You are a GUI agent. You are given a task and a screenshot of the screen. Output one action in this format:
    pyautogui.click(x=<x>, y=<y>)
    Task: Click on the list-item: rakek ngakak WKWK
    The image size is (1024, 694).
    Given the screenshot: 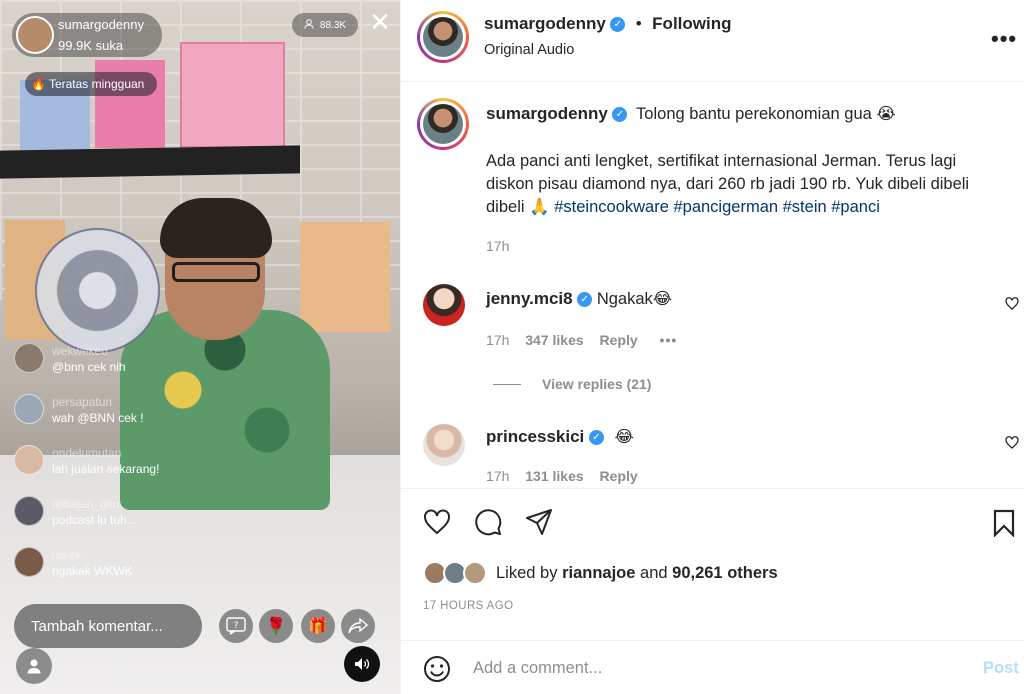 What is the action you would take?
    pyautogui.click(x=124, y=572)
    